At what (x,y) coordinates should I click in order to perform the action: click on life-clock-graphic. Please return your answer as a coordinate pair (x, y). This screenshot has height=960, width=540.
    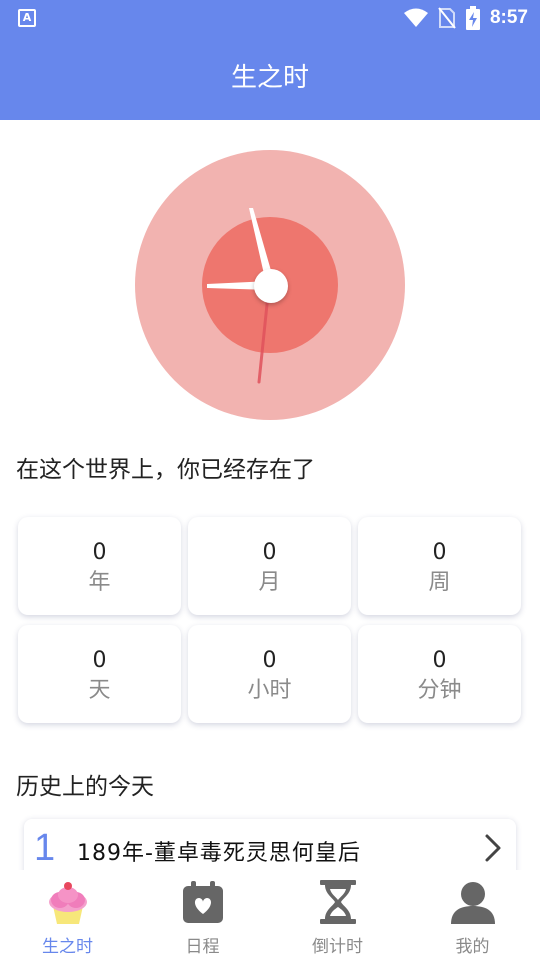
    Looking at the image, I should click on (270, 285).